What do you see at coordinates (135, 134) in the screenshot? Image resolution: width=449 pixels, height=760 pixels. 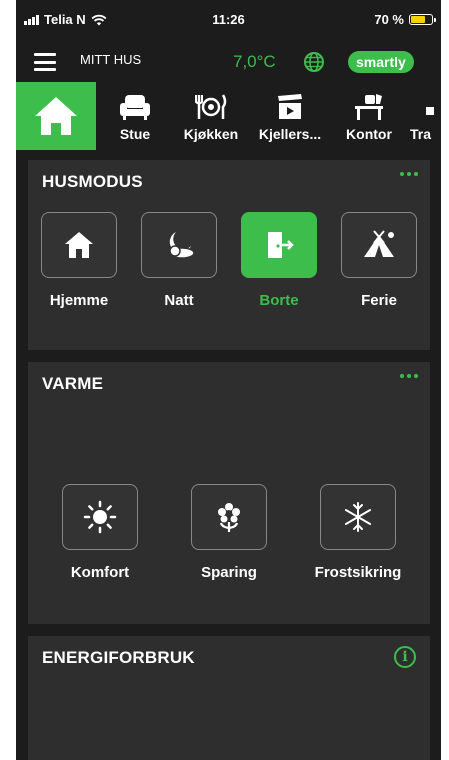 I see `room-label: Stue` at bounding box center [135, 134].